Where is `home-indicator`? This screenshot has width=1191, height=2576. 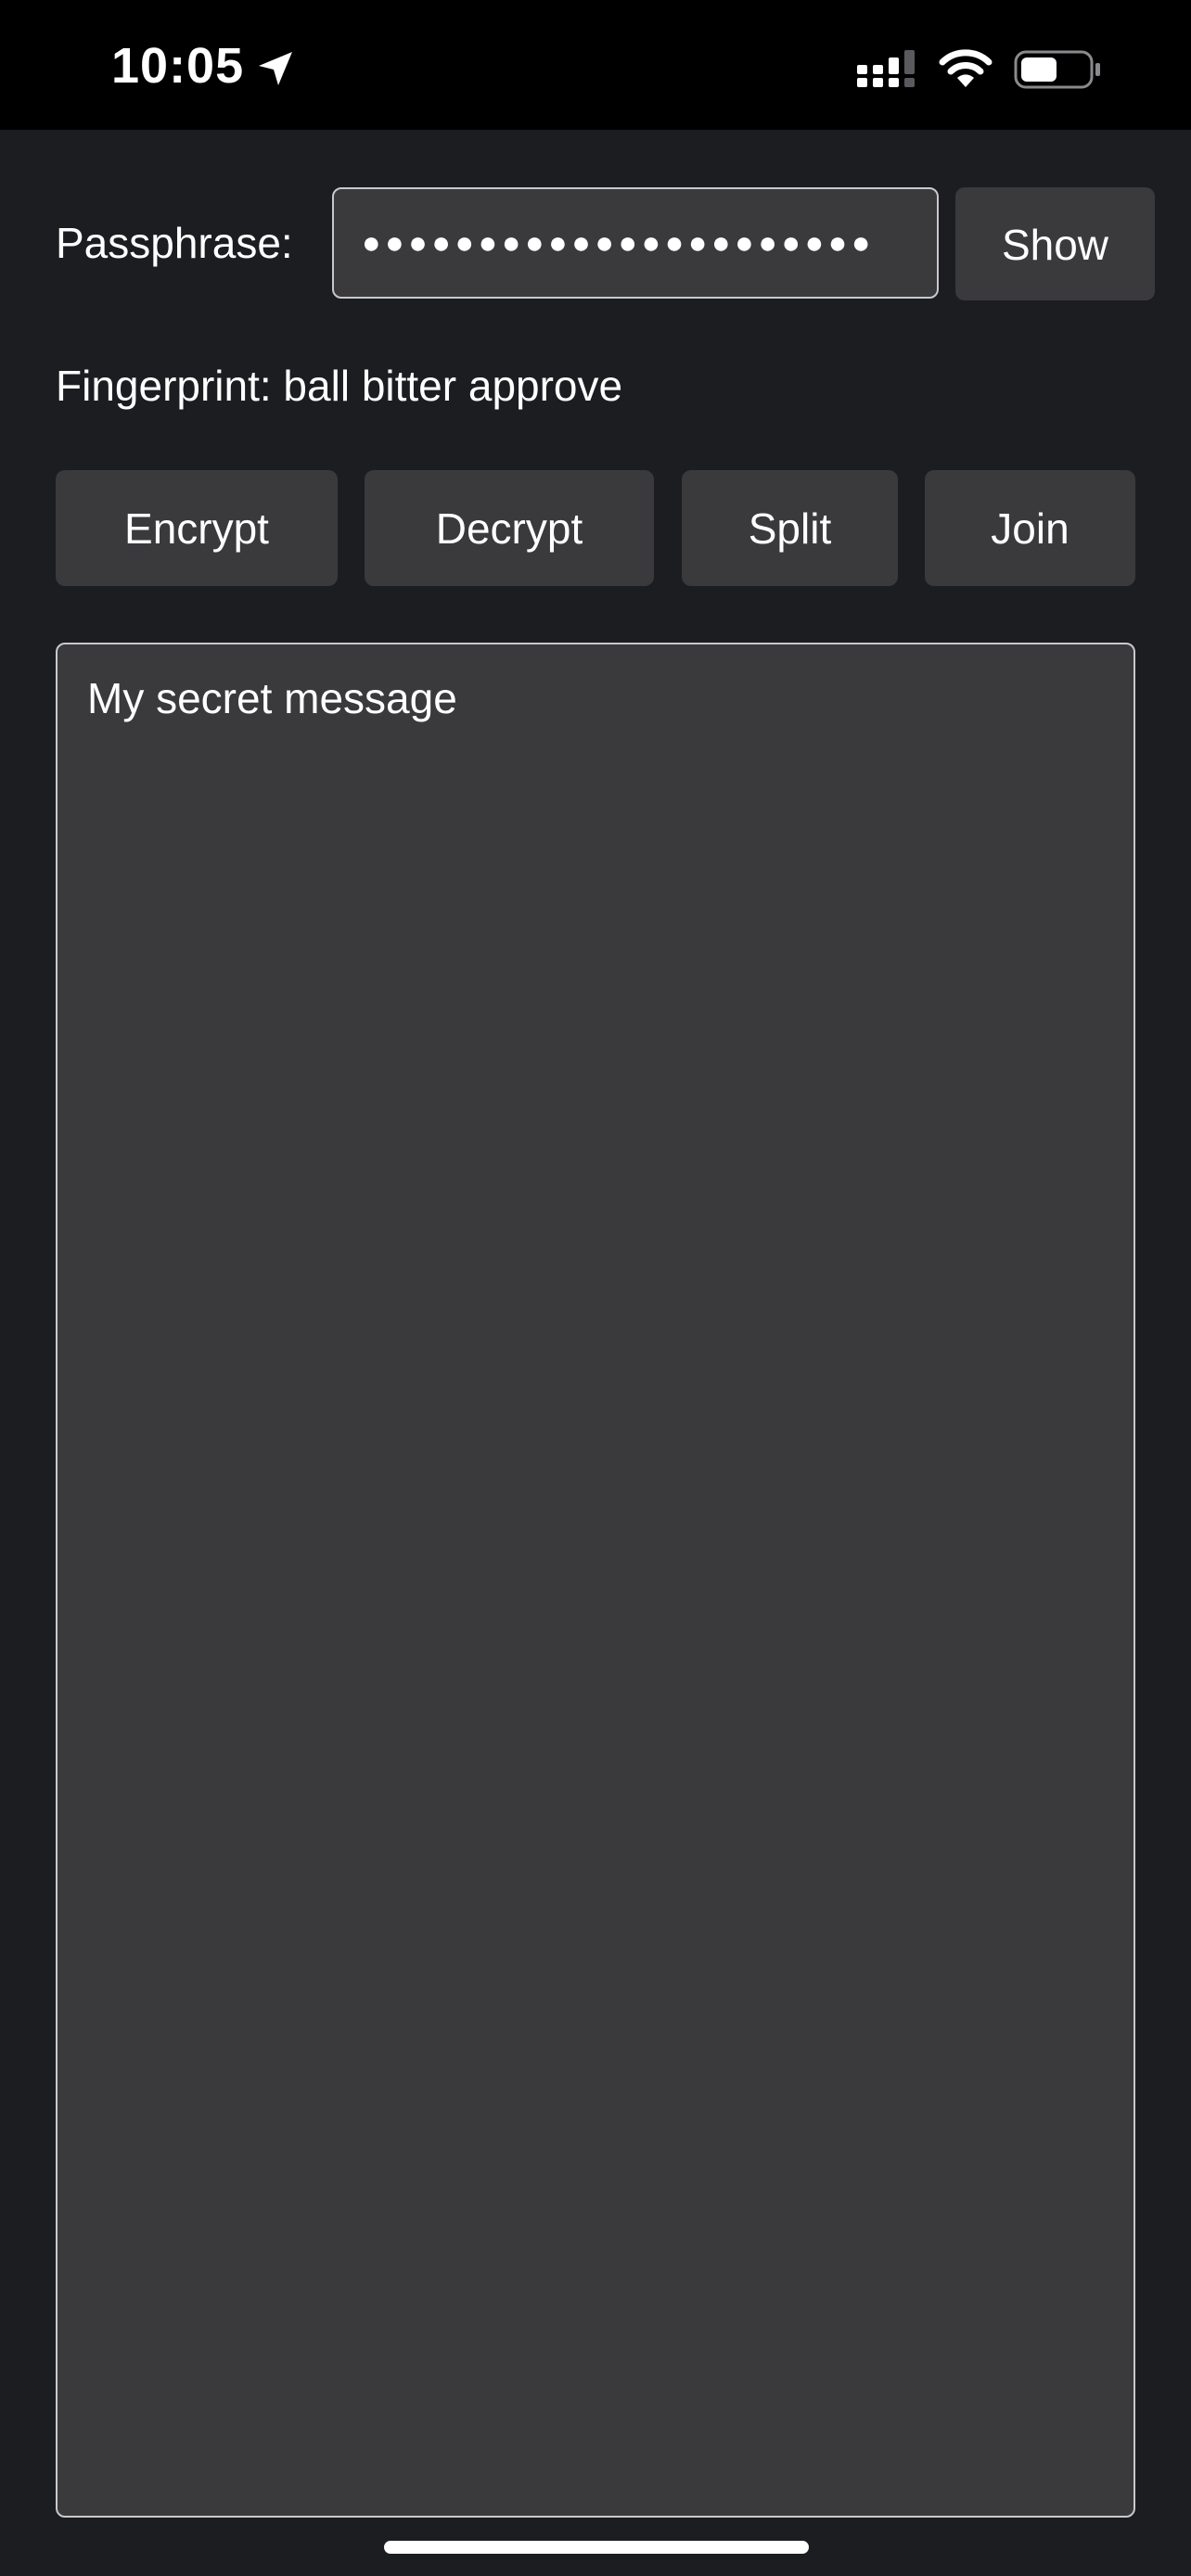
home-indicator is located at coordinates (597, 2547).